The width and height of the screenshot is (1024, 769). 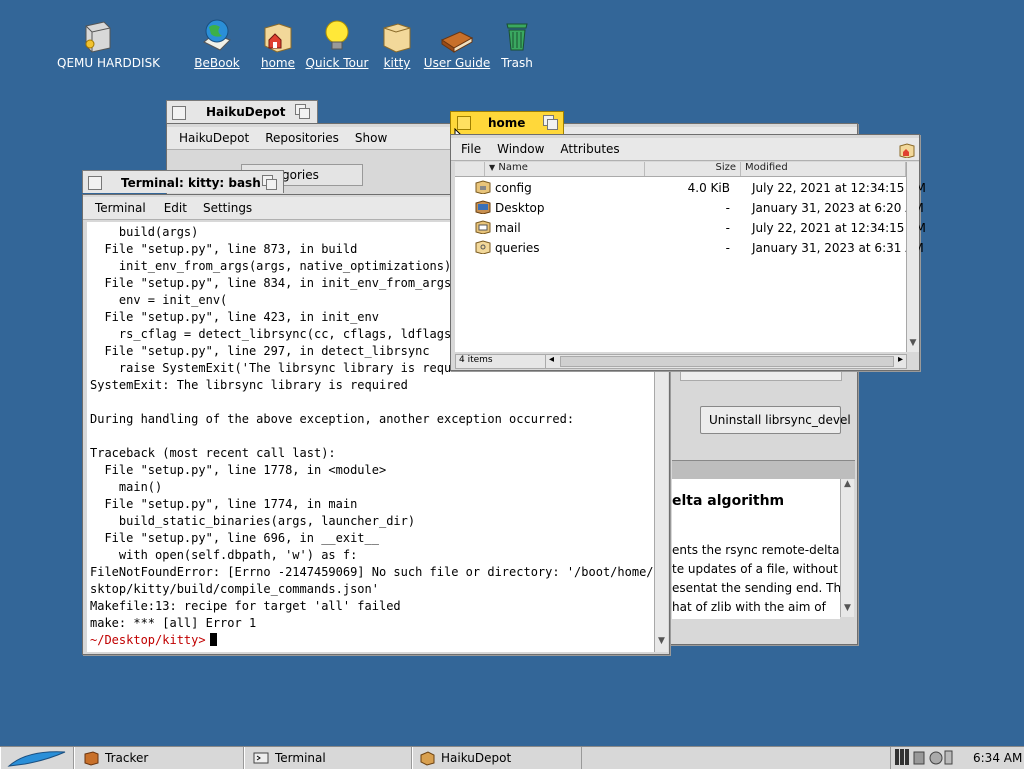 What do you see at coordinates (690, 228) in the screenshot?
I see `list-item: mail - July 22, 2021 at 12:34:15 PM` at bounding box center [690, 228].